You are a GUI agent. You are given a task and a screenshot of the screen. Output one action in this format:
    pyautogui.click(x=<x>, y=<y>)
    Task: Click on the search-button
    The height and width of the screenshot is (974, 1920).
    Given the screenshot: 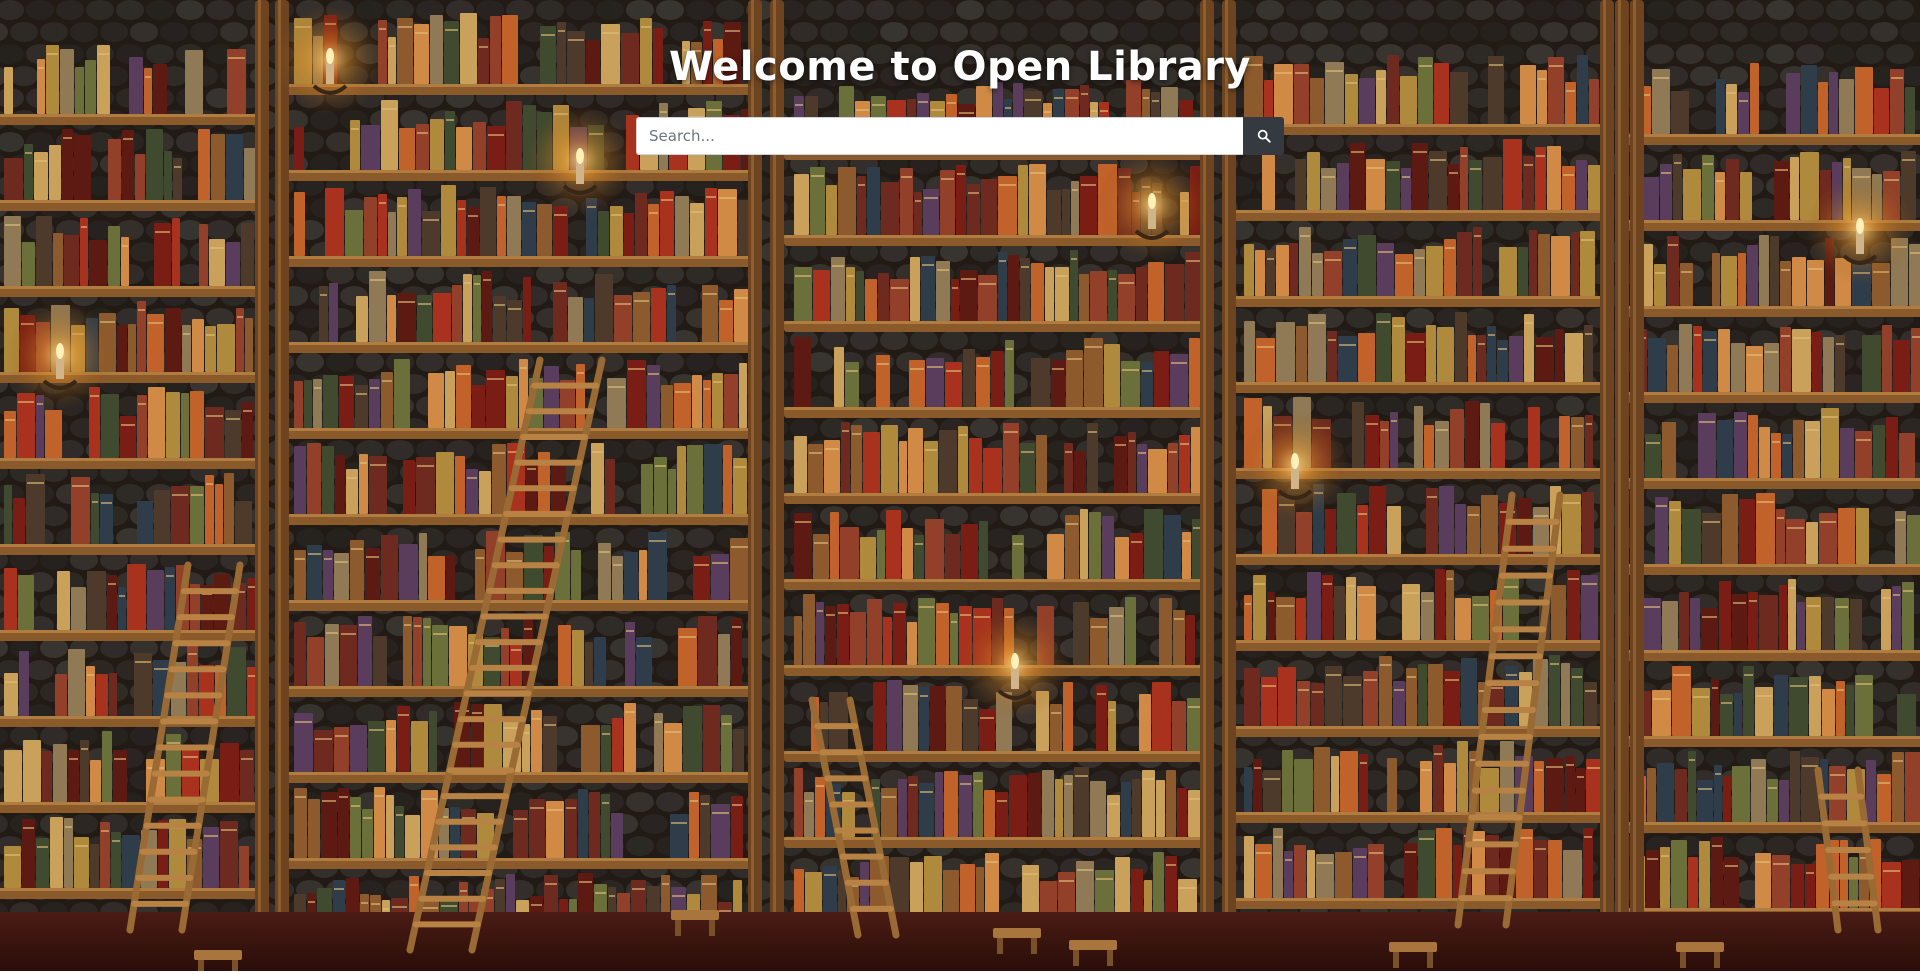 What is the action you would take?
    pyautogui.click(x=1263, y=136)
    